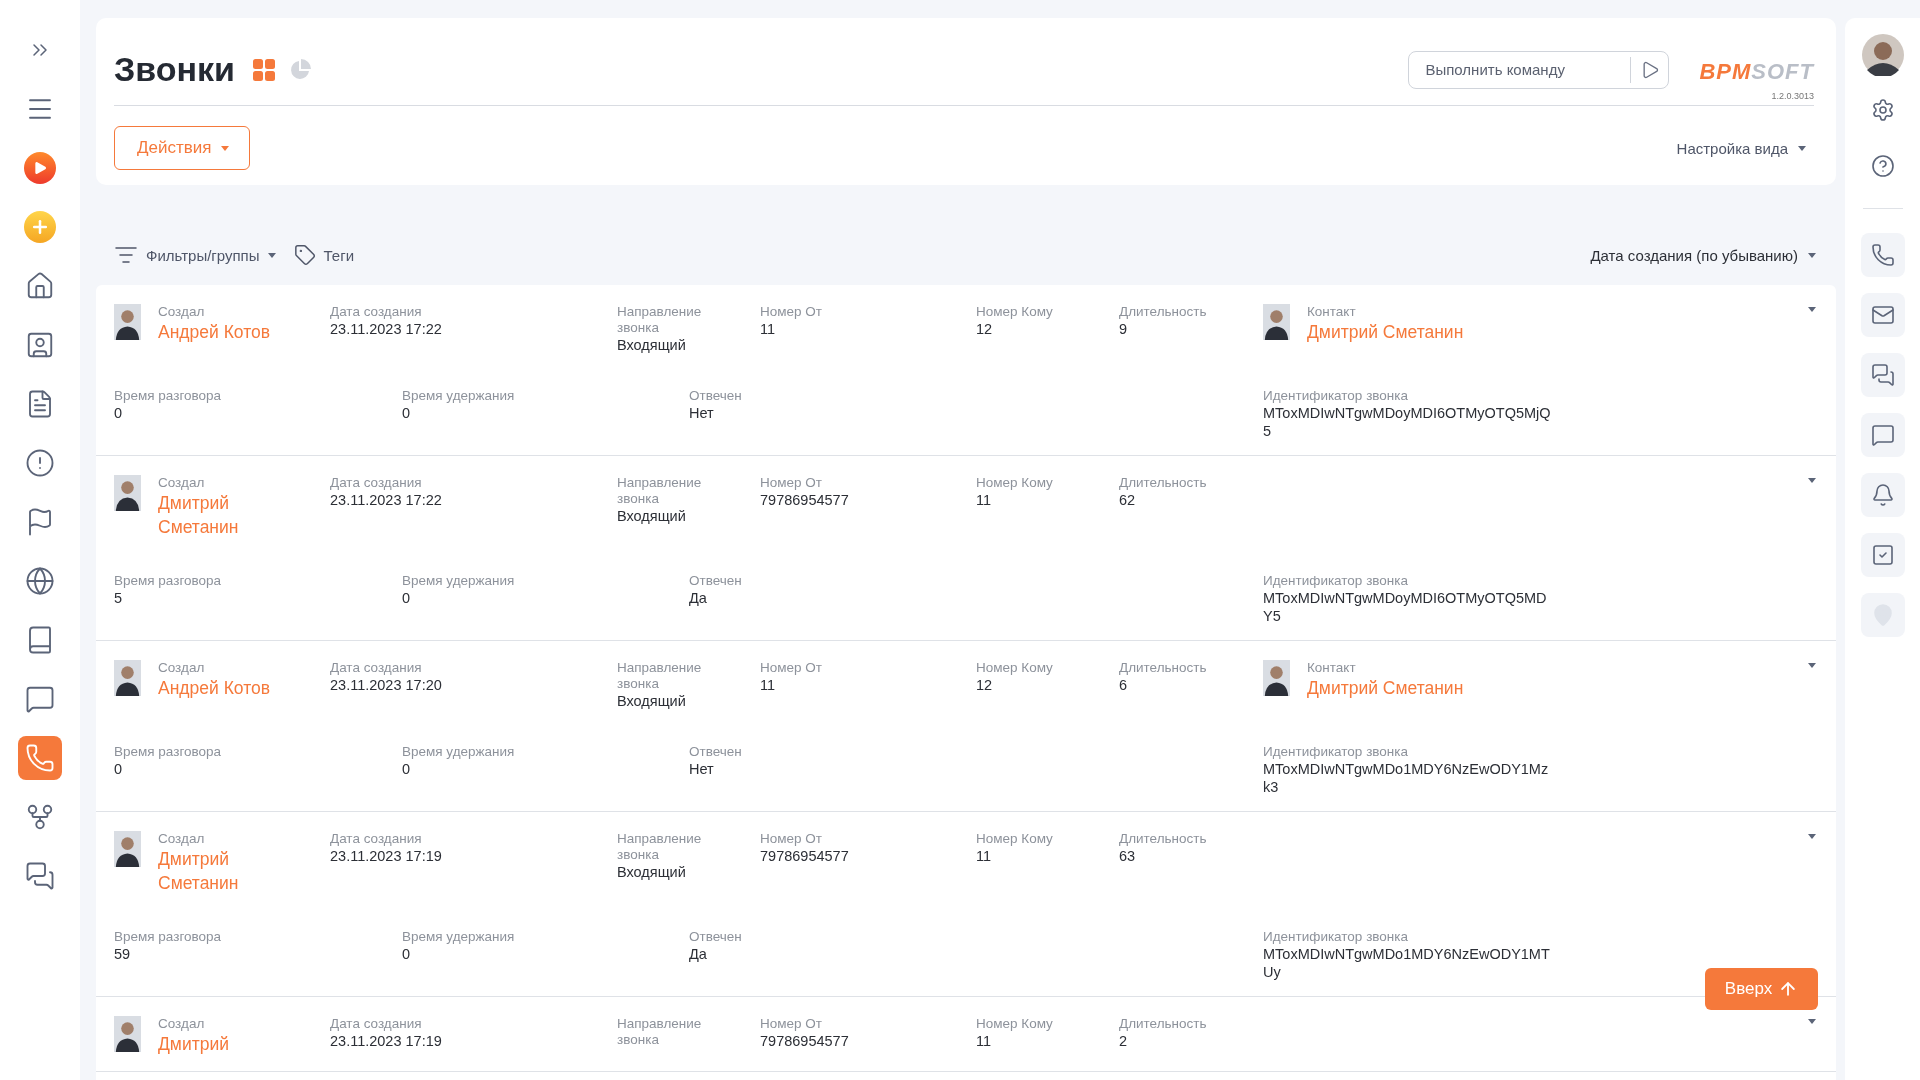 The image size is (1920, 1080). What do you see at coordinates (698, 598) in the screenshot?
I see `field-value: Да` at bounding box center [698, 598].